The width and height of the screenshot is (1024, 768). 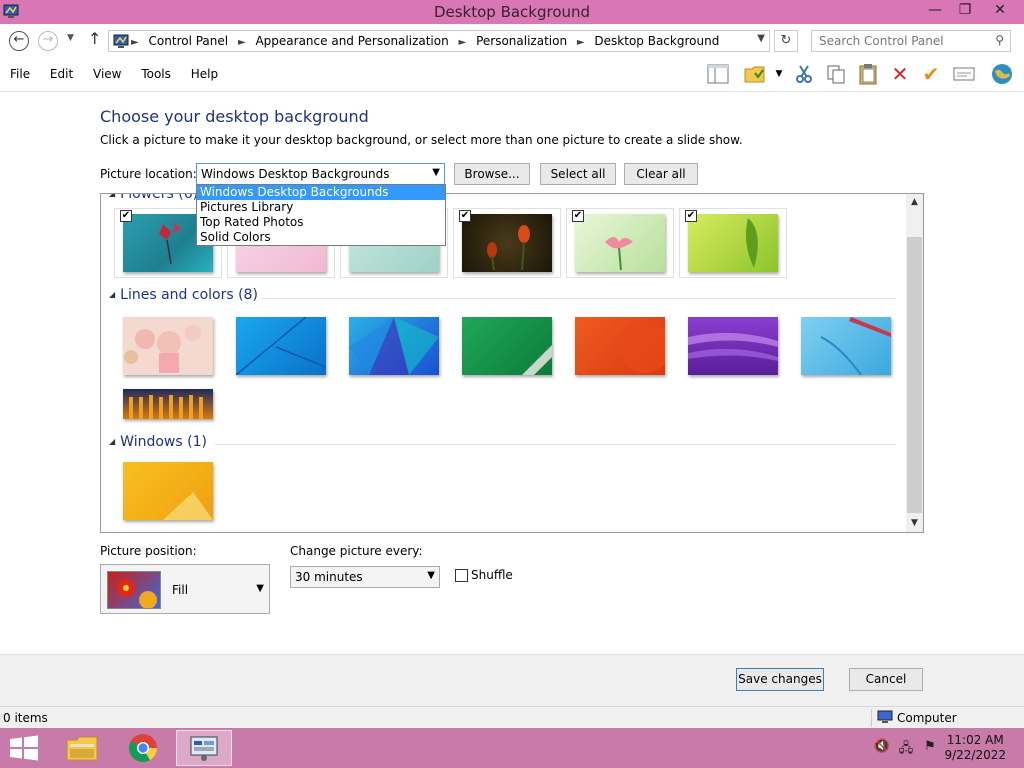 What do you see at coordinates (24, 748) in the screenshot?
I see `windows-start-icon` at bounding box center [24, 748].